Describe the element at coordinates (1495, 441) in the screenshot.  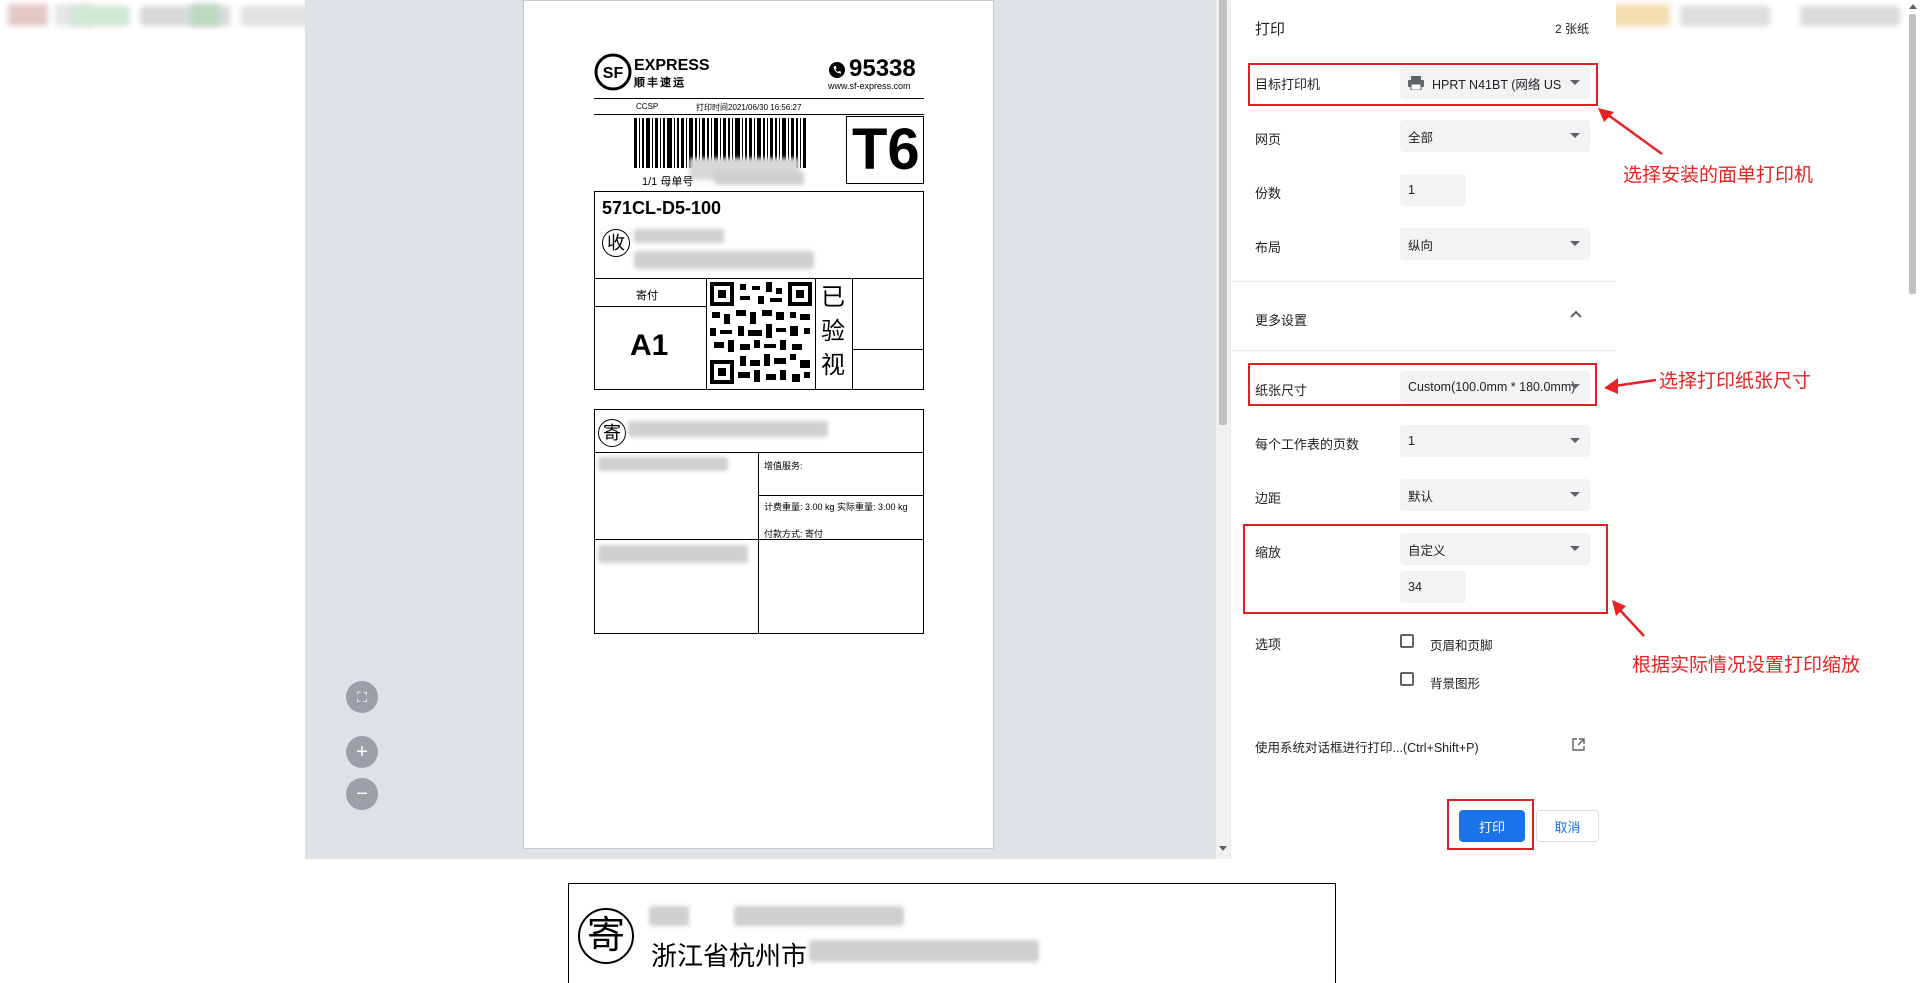
I see `pages-per-sheet-select: 1` at that location.